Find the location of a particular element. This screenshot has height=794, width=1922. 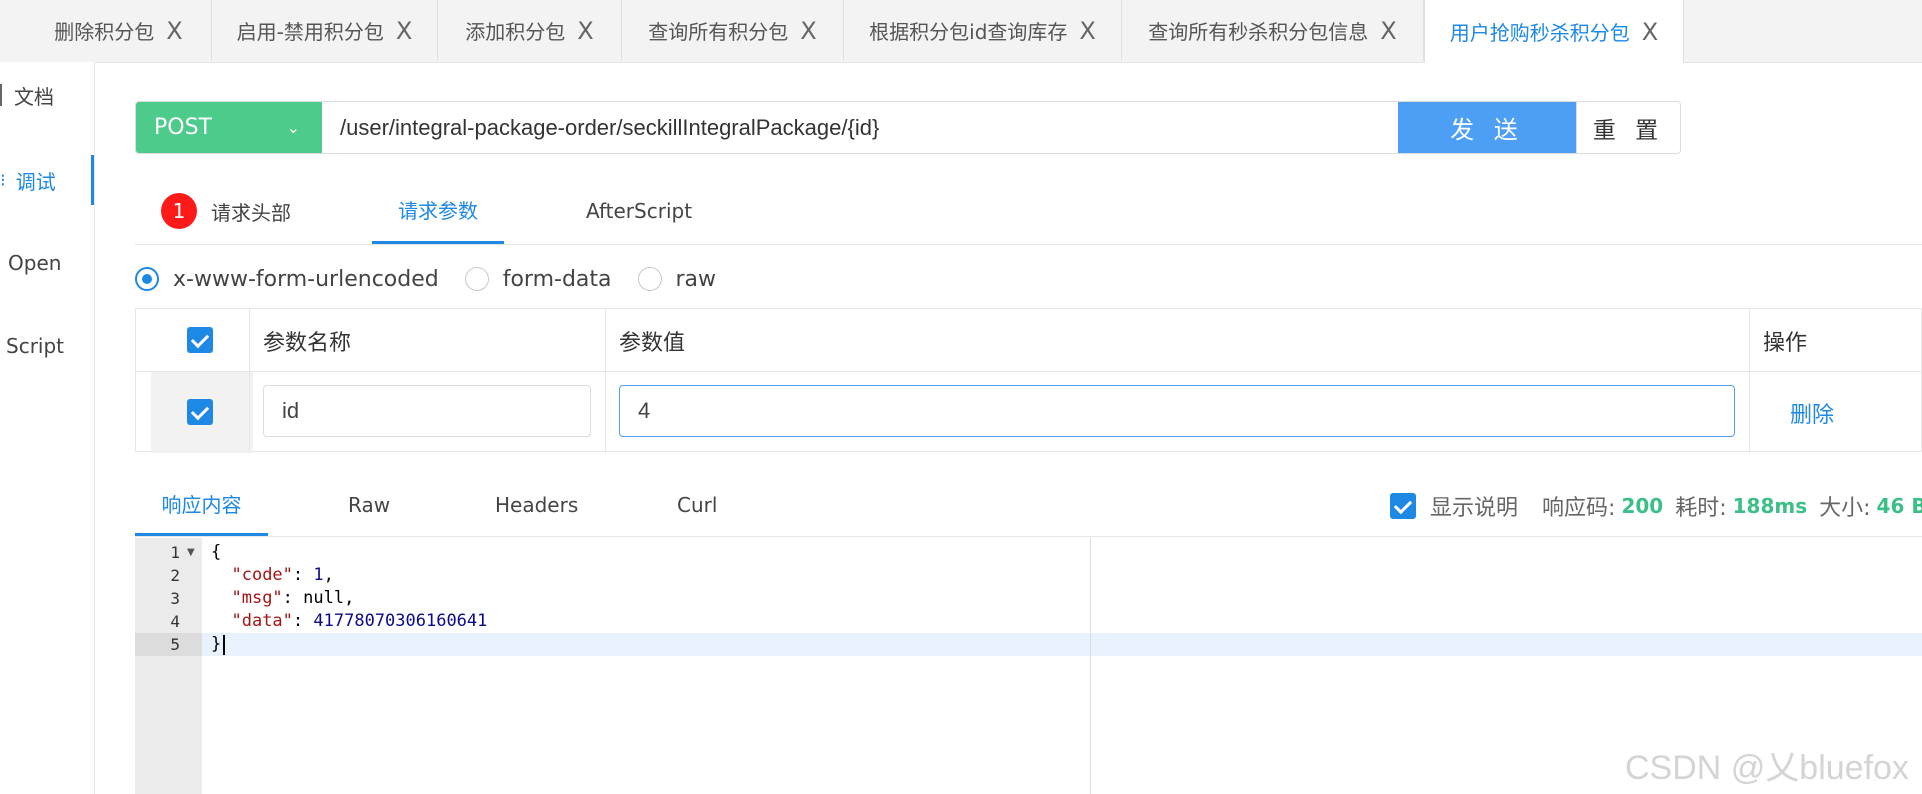

show-description-label: 显示说明 is located at coordinates (1474, 508).